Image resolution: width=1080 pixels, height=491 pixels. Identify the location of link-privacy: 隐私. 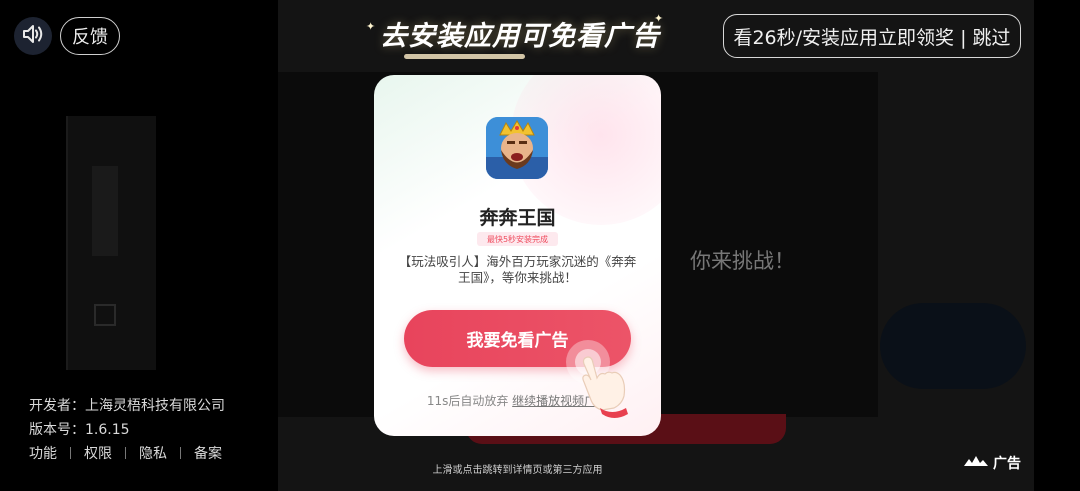
(153, 453).